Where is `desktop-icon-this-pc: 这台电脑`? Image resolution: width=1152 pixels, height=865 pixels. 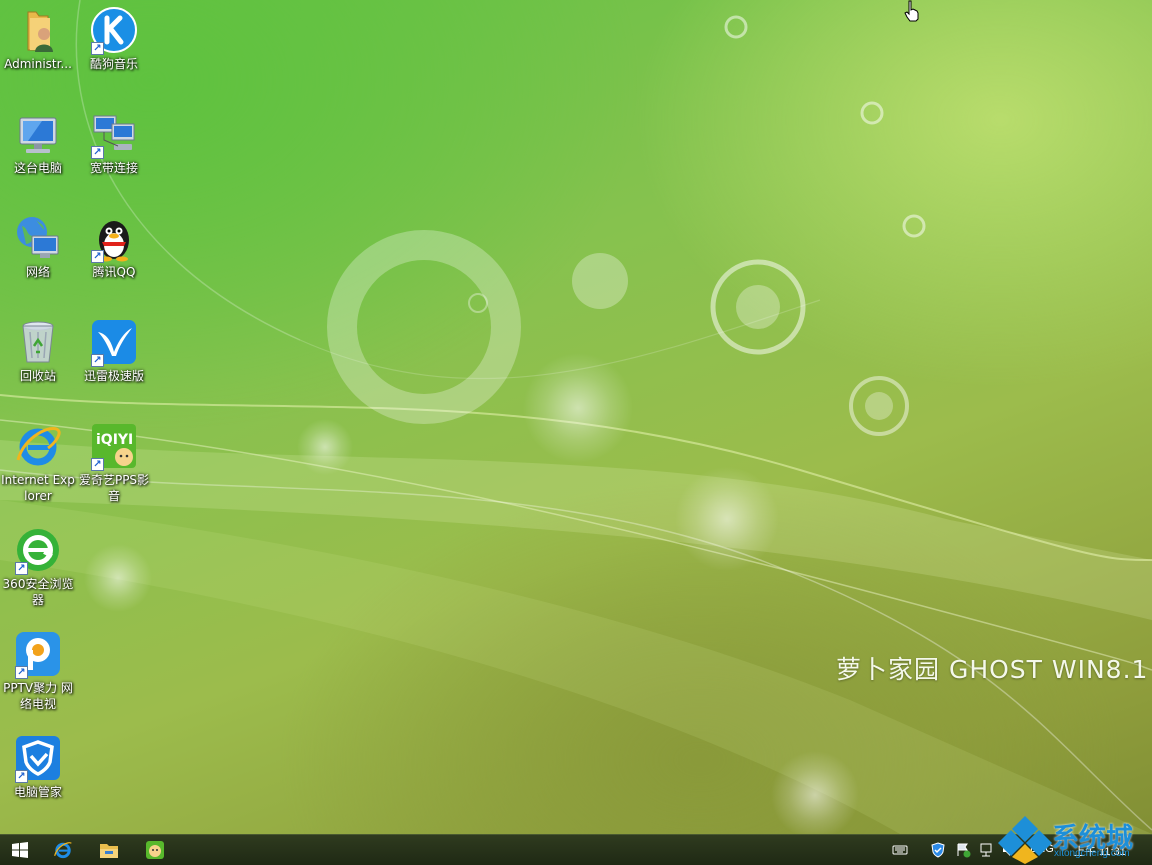
desktop-icon-this-pc: 这台电脑 is located at coordinates (38, 143).